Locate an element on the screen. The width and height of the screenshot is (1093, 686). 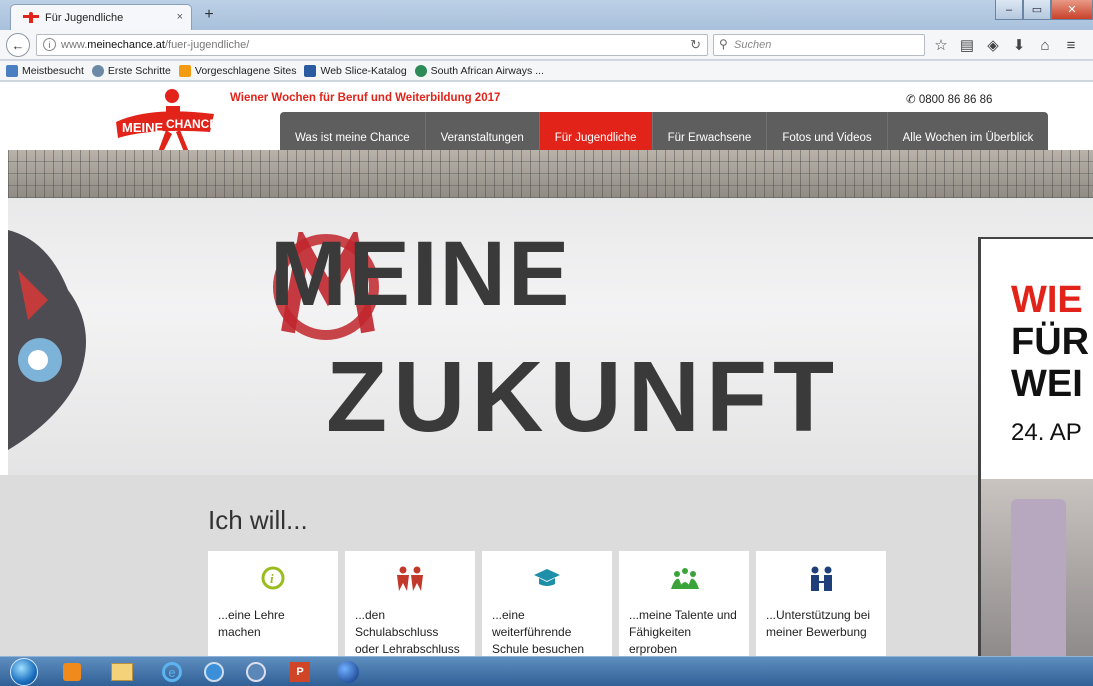
logo-text-chance: CHANCE is located at coordinates (191, 124).